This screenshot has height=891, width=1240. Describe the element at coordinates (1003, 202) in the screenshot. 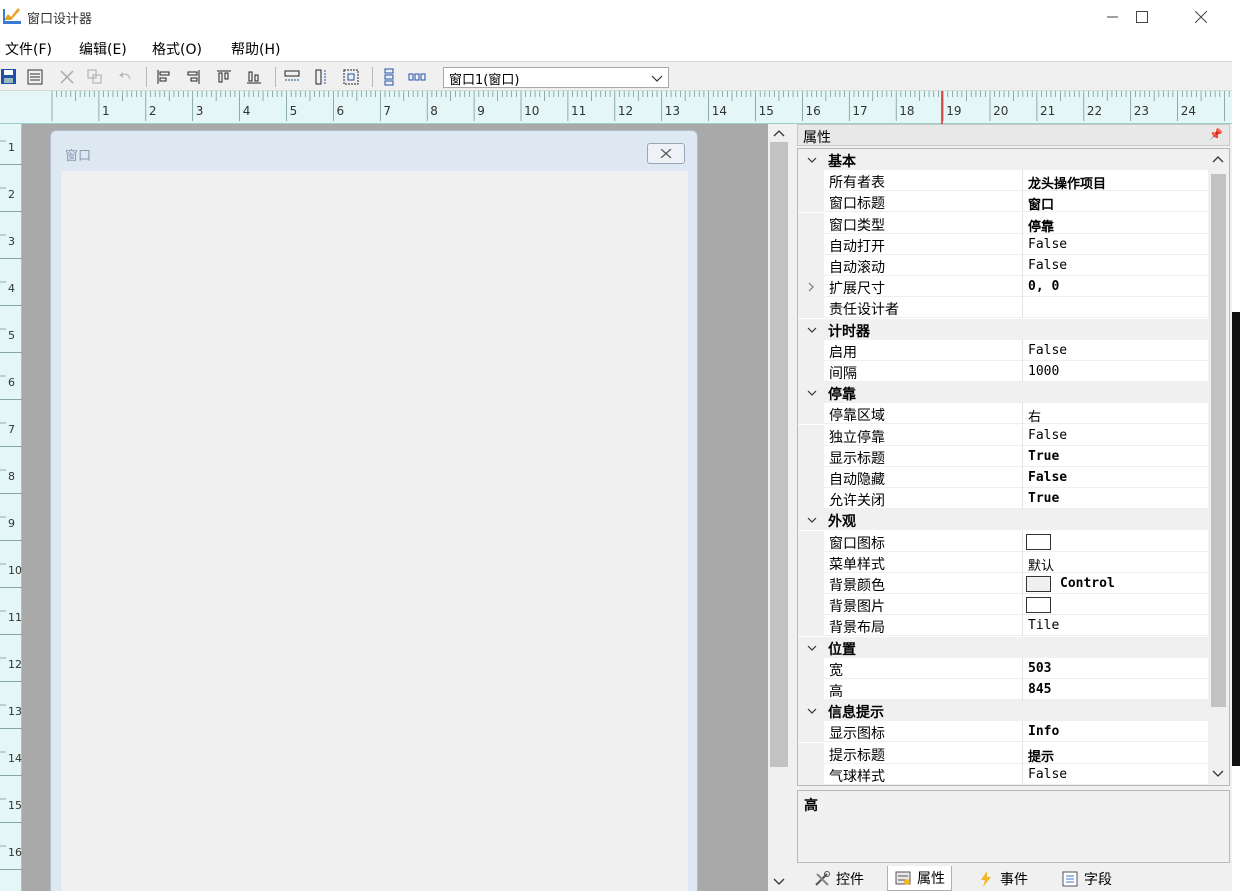

I see `property-row: 窗口标题 窗口` at that location.